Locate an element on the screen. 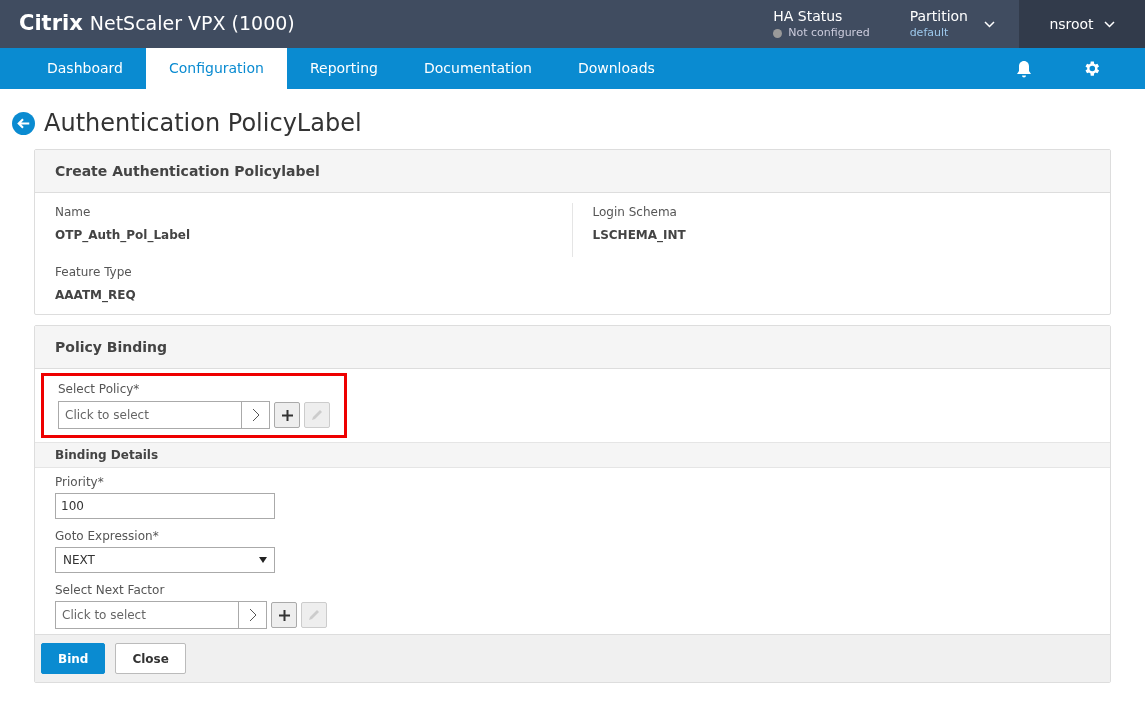  user-menu: nsroot is located at coordinates (1082, 24).